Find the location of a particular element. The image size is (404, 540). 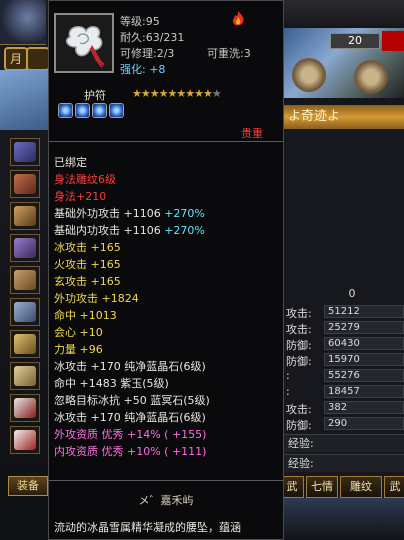

item-description: 流动的冰晶雪属精华凝成的腰坠，蕴涵 is located at coordinates (147, 527).